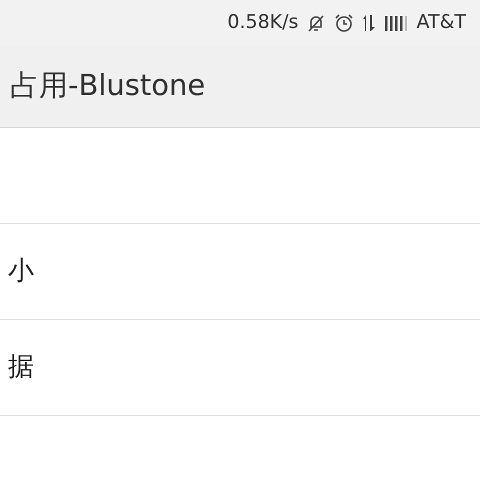  Describe the element at coordinates (369, 22) in the screenshot. I see `data-arrows-icon` at that location.